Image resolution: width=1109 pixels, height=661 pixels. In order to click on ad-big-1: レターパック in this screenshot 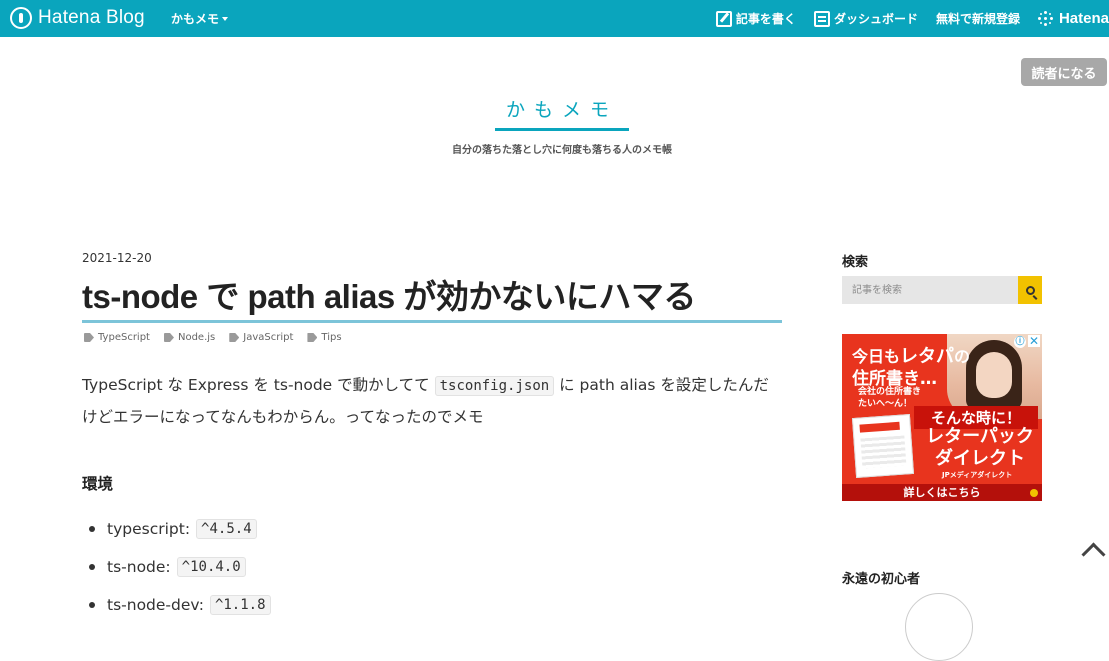, I will do `click(980, 436)`.